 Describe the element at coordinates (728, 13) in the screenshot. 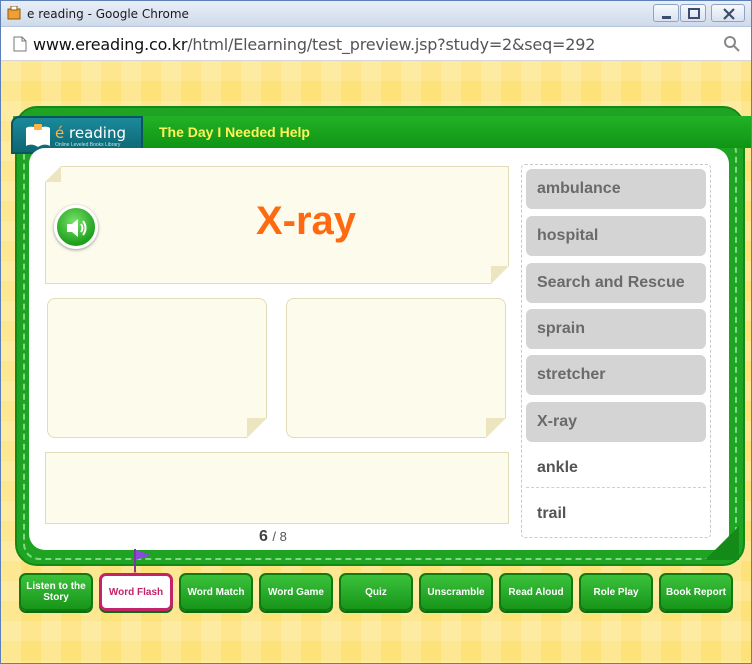

I see `close-button` at that location.